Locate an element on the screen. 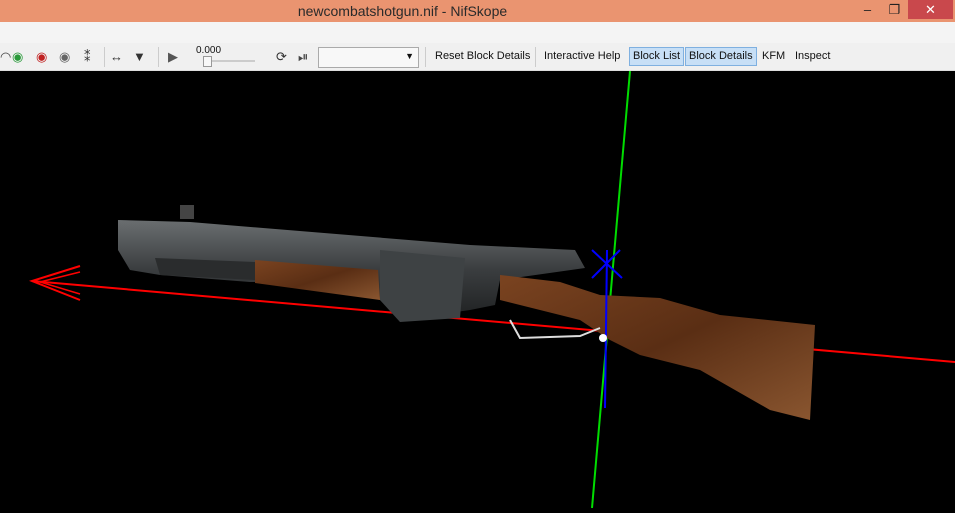 The image size is (955, 513). loop-icon: ⟳ is located at coordinates (281, 57).